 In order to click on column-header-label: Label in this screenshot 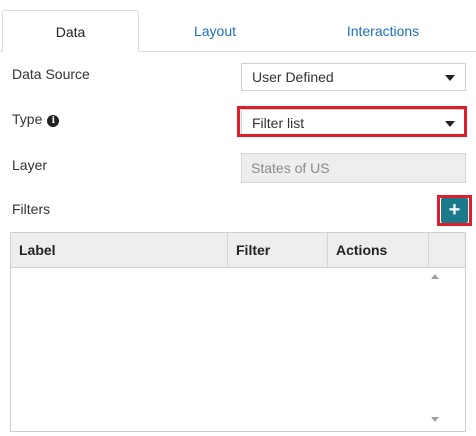, I will do `click(119, 250)`.